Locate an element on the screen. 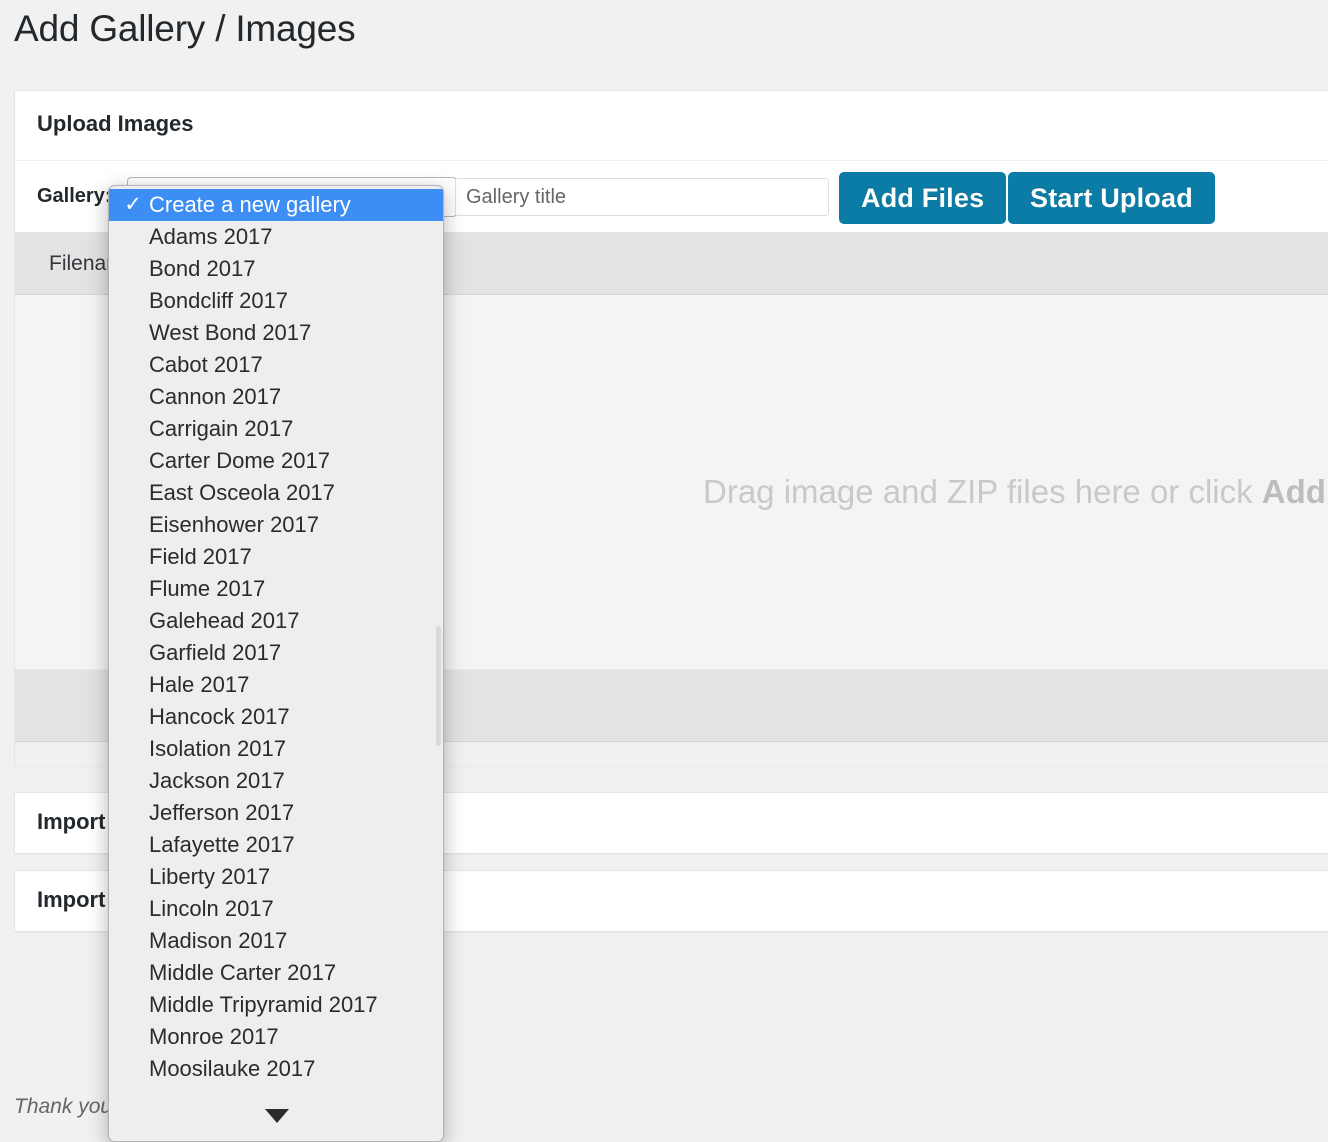  gallery-dropdown-option-label: Hancock 2017 is located at coordinates (219, 716).